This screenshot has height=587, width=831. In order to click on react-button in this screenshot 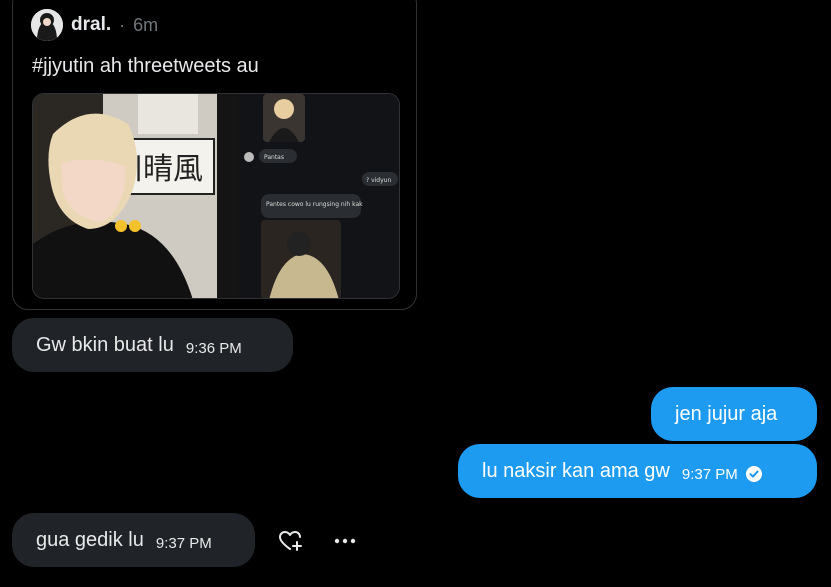, I will do `click(291, 541)`.